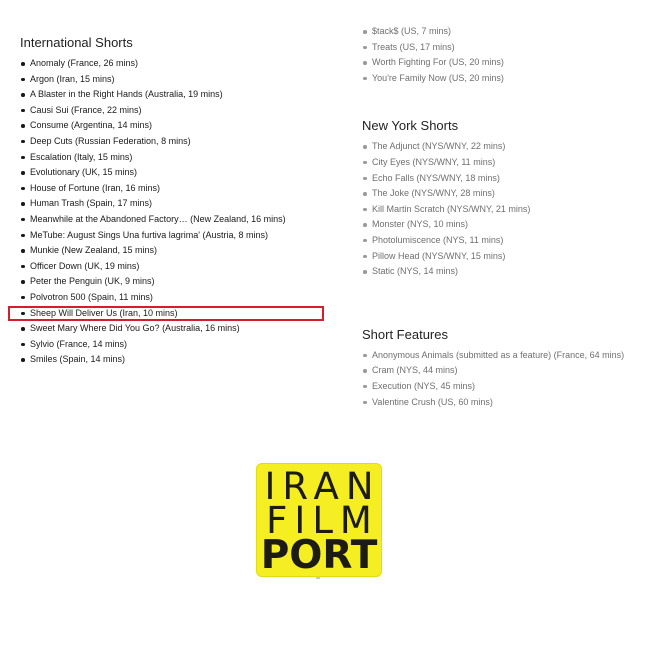 This screenshot has width=650, height=648. Describe the element at coordinates (405, 334) in the screenshot. I see `short-features-heading: Short Features` at that location.